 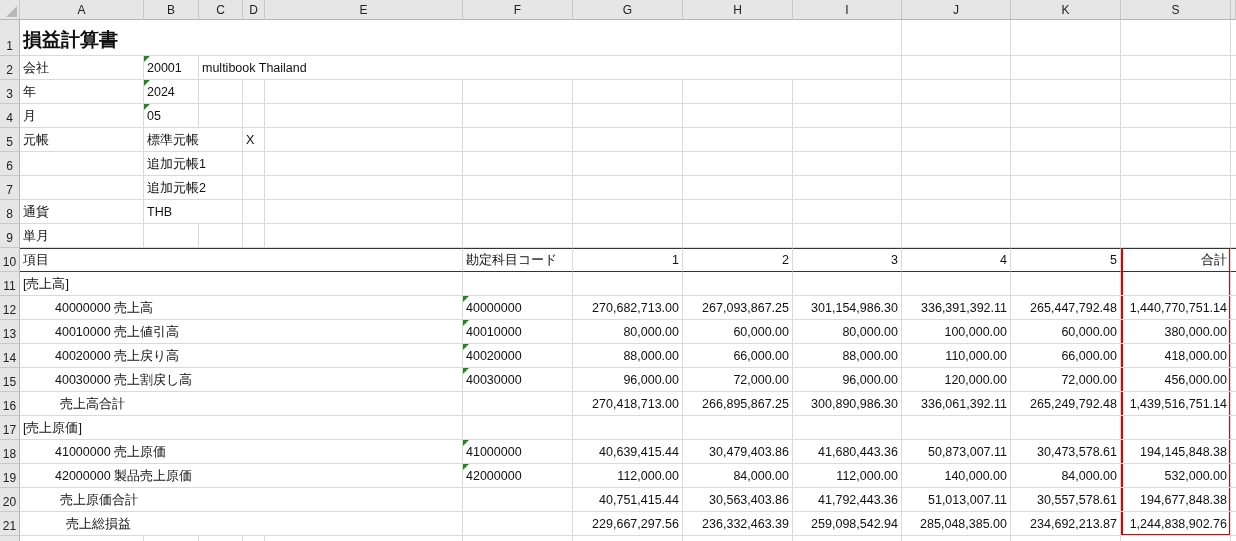 What do you see at coordinates (847, 10) in the screenshot?
I see `column-heading: I` at bounding box center [847, 10].